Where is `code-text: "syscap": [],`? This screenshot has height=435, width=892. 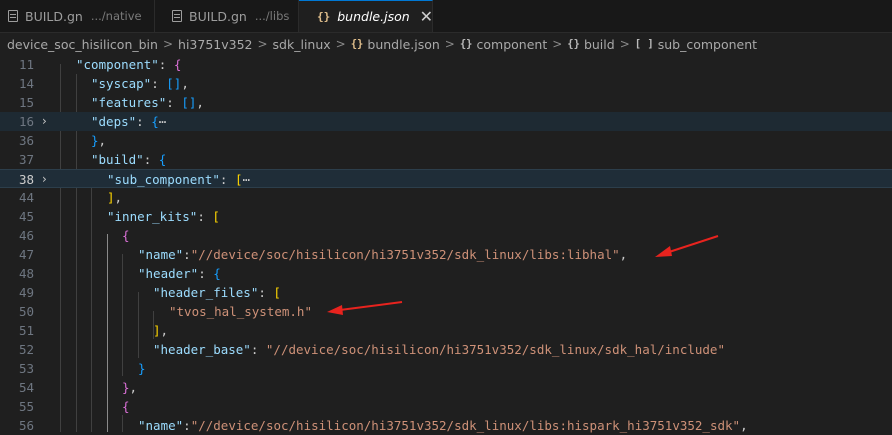
code-text: "syscap": [], is located at coordinates (140, 83).